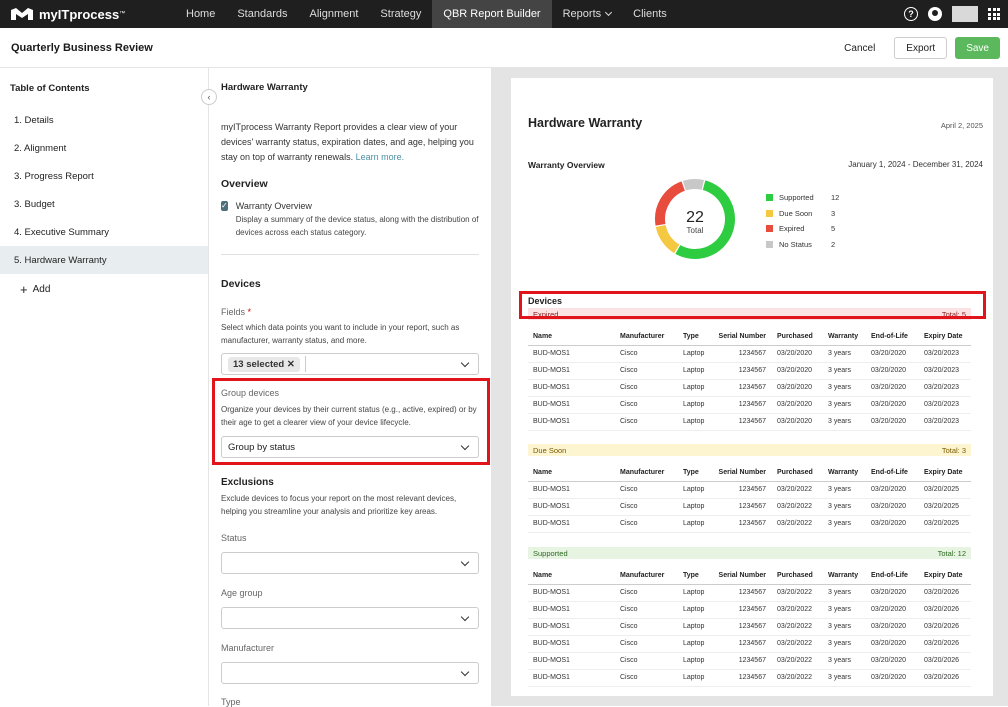 The height and width of the screenshot is (707, 1008). I want to click on toc-item-progress-report: 3. Progress Report, so click(104, 176).